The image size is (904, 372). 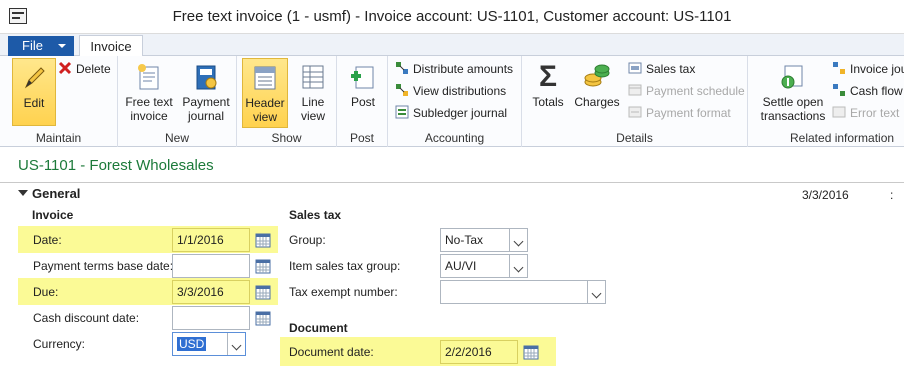 What do you see at coordinates (464, 240) in the screenshot?
I see `sales-tax-group-value: No-Tax` at bounding box center [464, 240].